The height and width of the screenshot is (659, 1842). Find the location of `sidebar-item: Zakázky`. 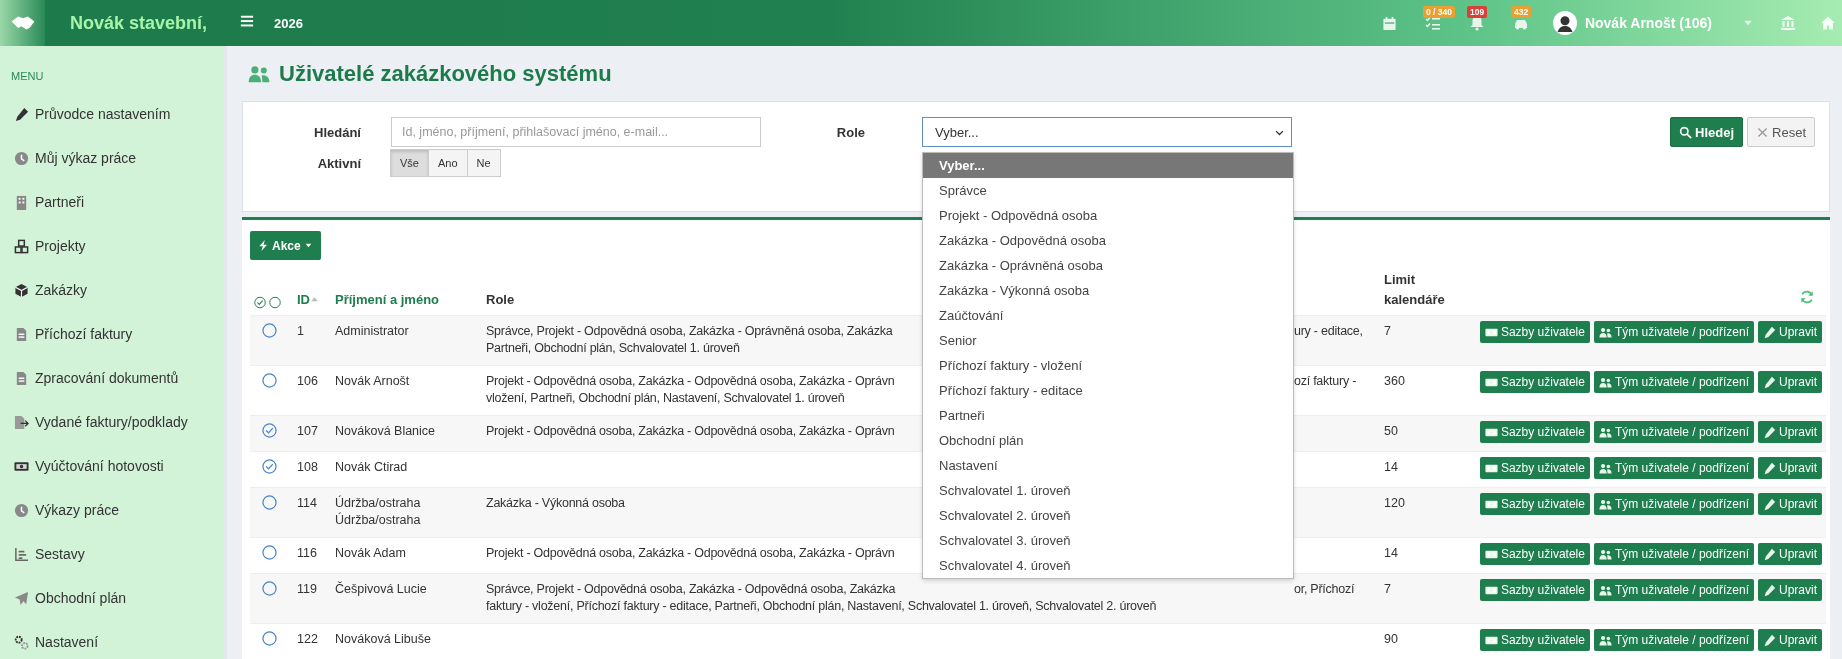

sidebar-item: Zakázky is located at coordinates (61, 290).